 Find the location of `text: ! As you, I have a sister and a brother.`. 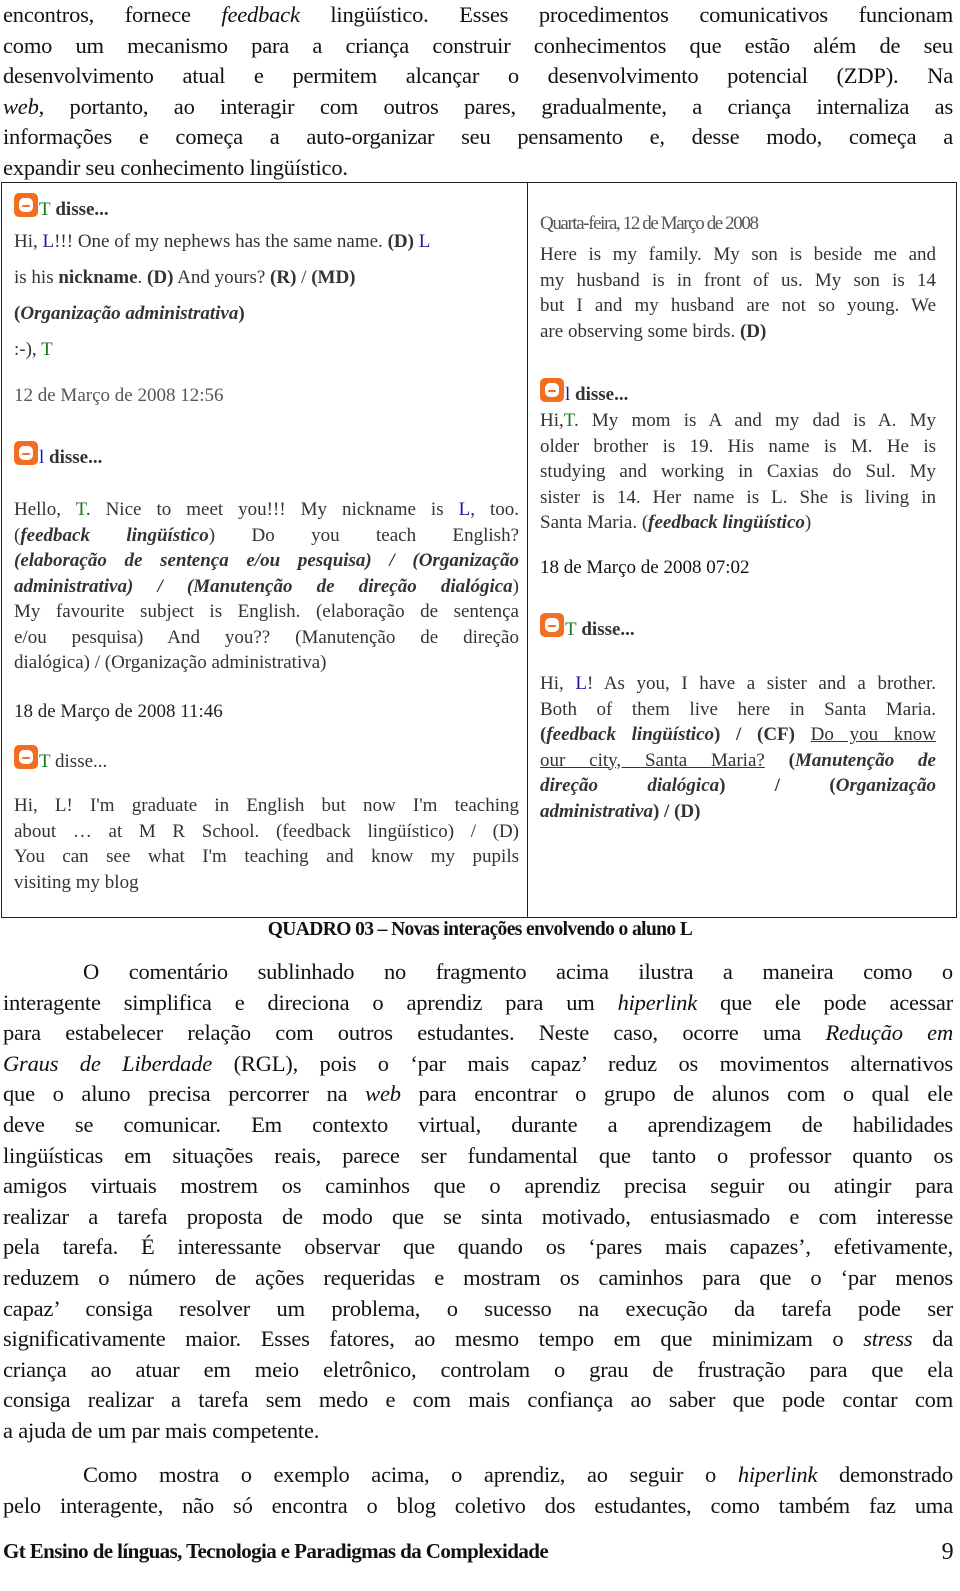

text: ! As you, I have a sister and a brother. is located at coordinates (761, 683).